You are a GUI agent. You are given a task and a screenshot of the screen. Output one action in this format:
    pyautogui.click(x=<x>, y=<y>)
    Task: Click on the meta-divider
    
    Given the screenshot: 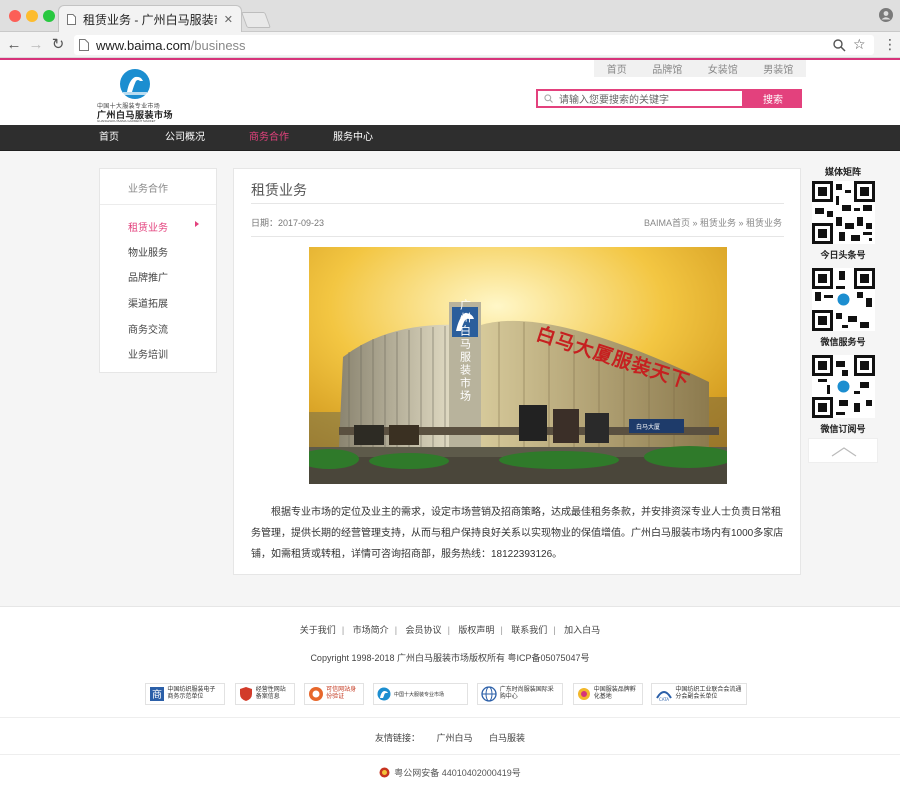 What is the action you would take?
    pyautogui.click(x=517, y=236)
    